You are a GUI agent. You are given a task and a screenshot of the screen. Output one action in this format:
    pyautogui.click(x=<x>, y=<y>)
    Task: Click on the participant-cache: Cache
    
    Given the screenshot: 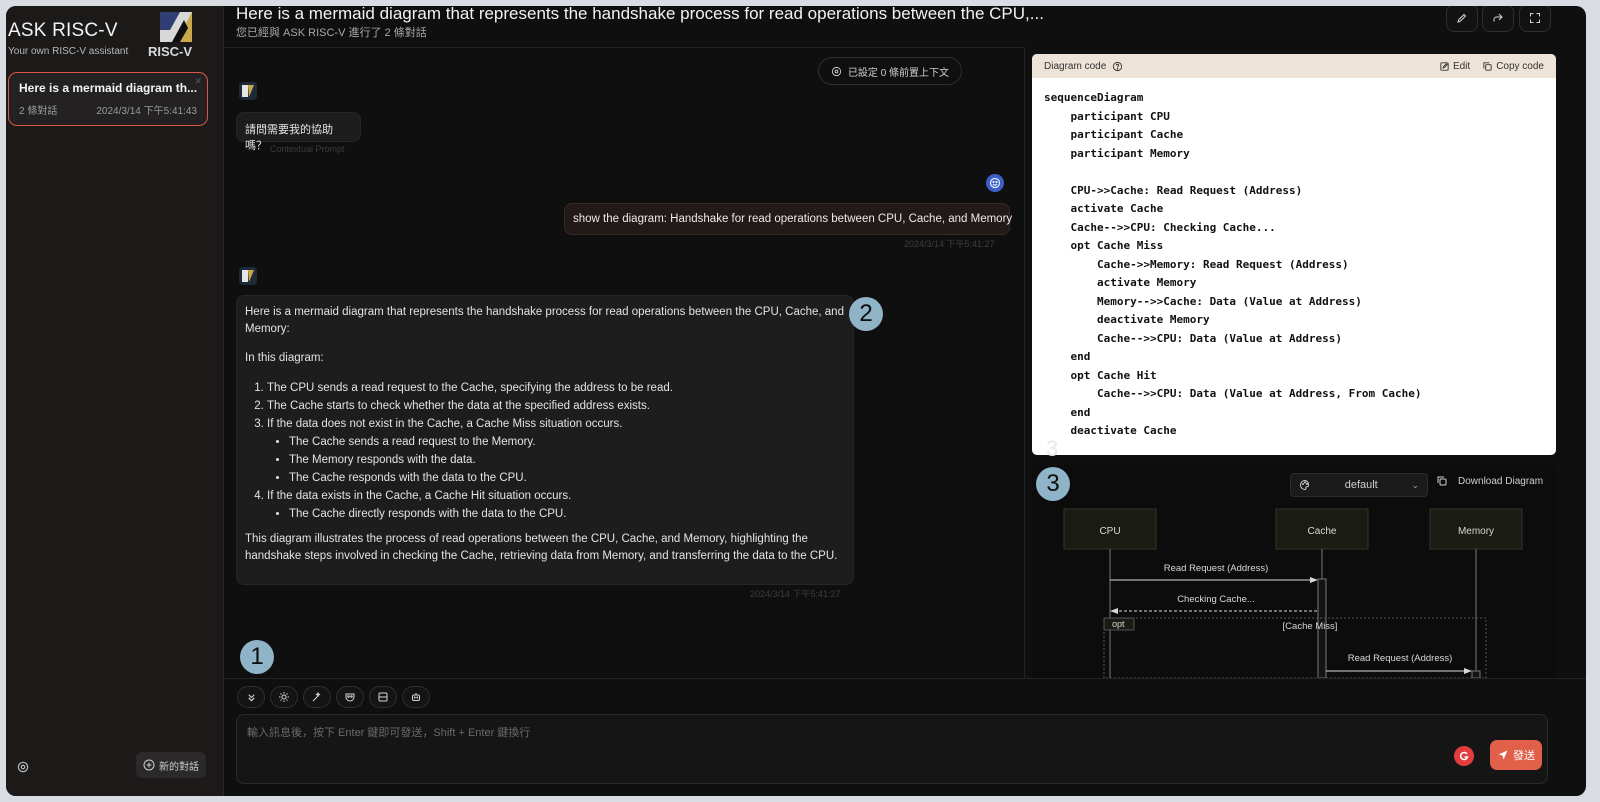 What is the action you would take?
    pyautogui.click(x=1322, y=531)
    